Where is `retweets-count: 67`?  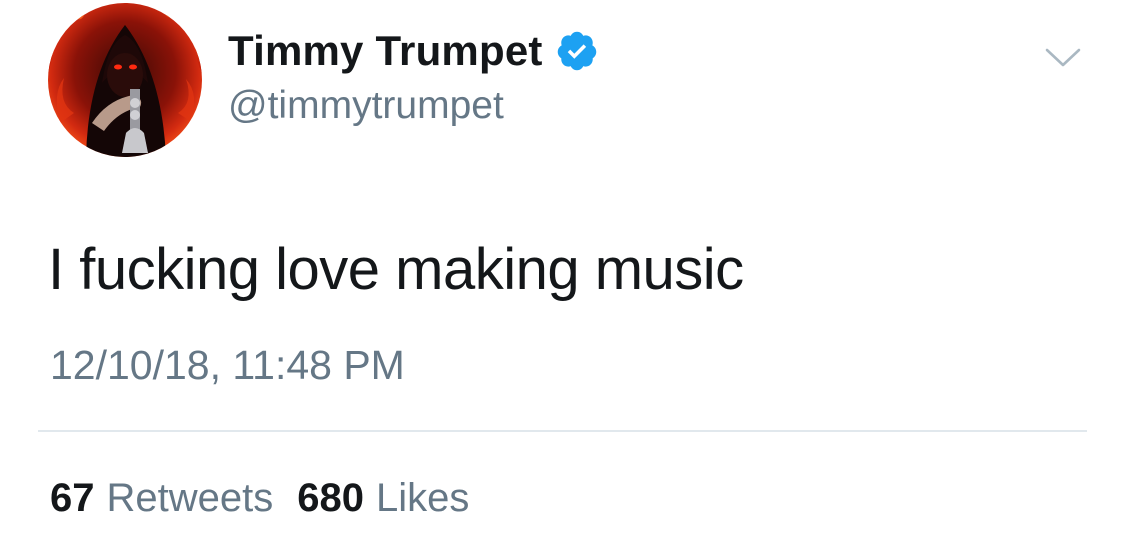
retweets-count: 67 is located at coordinates (72, 498).